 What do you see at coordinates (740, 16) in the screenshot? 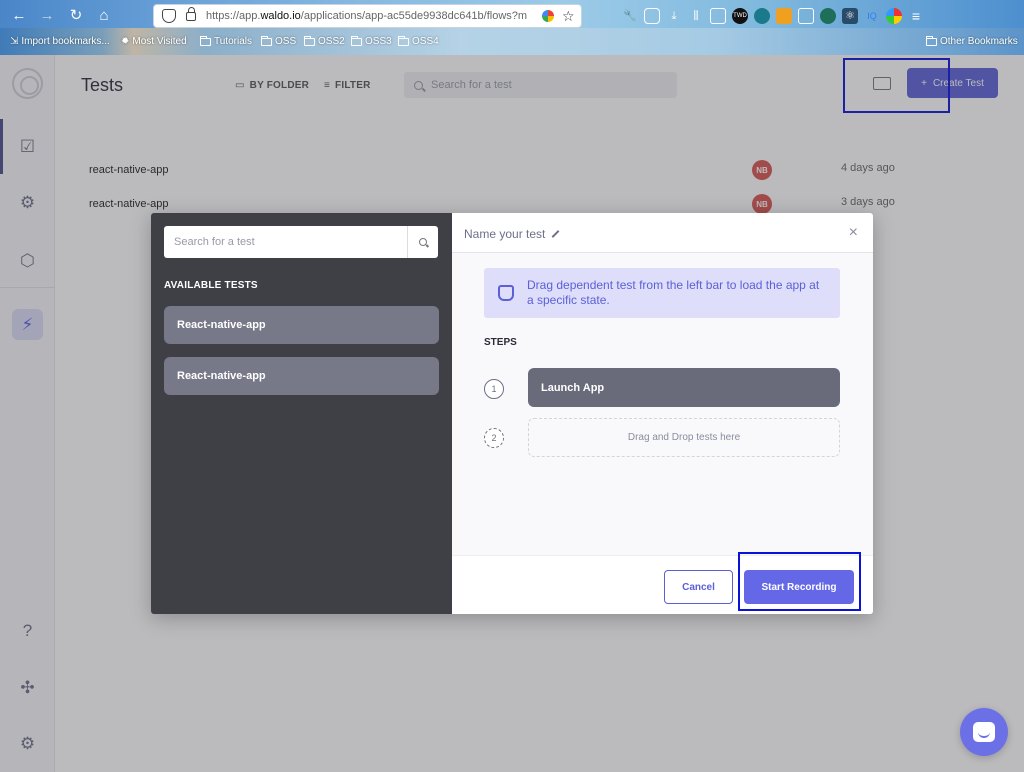
I see `extension-icon: TWD` at bounding box center [740, 16].